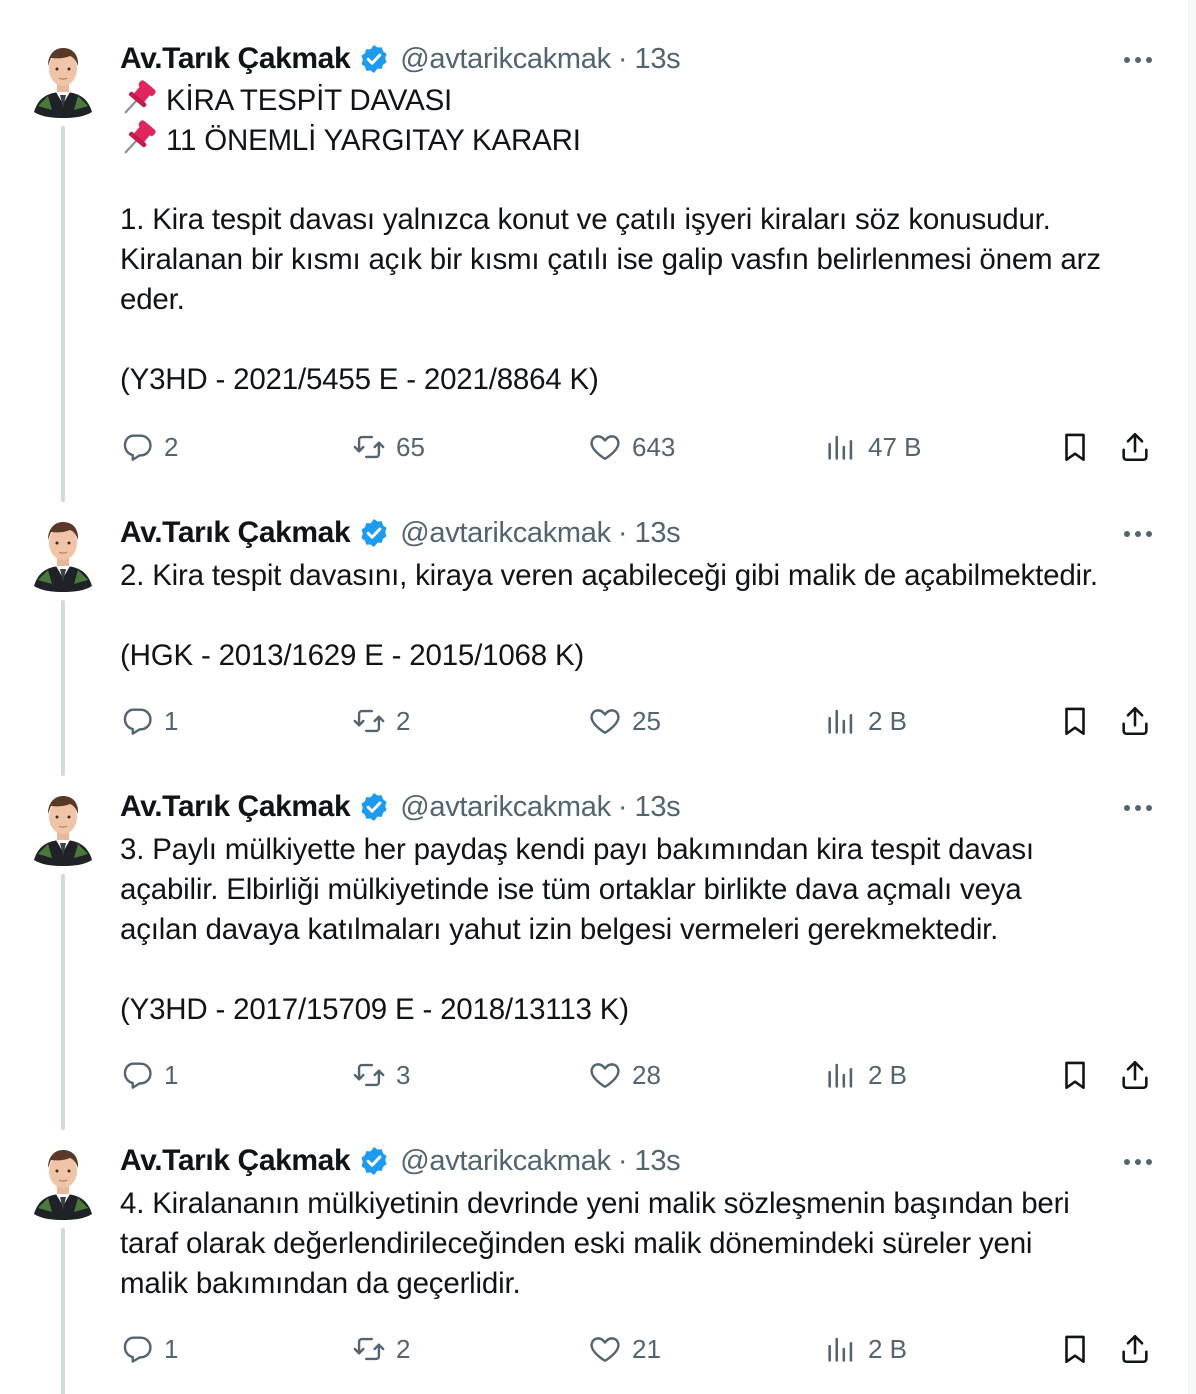  I want to click on retweet-button: 3, so click(381, 1075).